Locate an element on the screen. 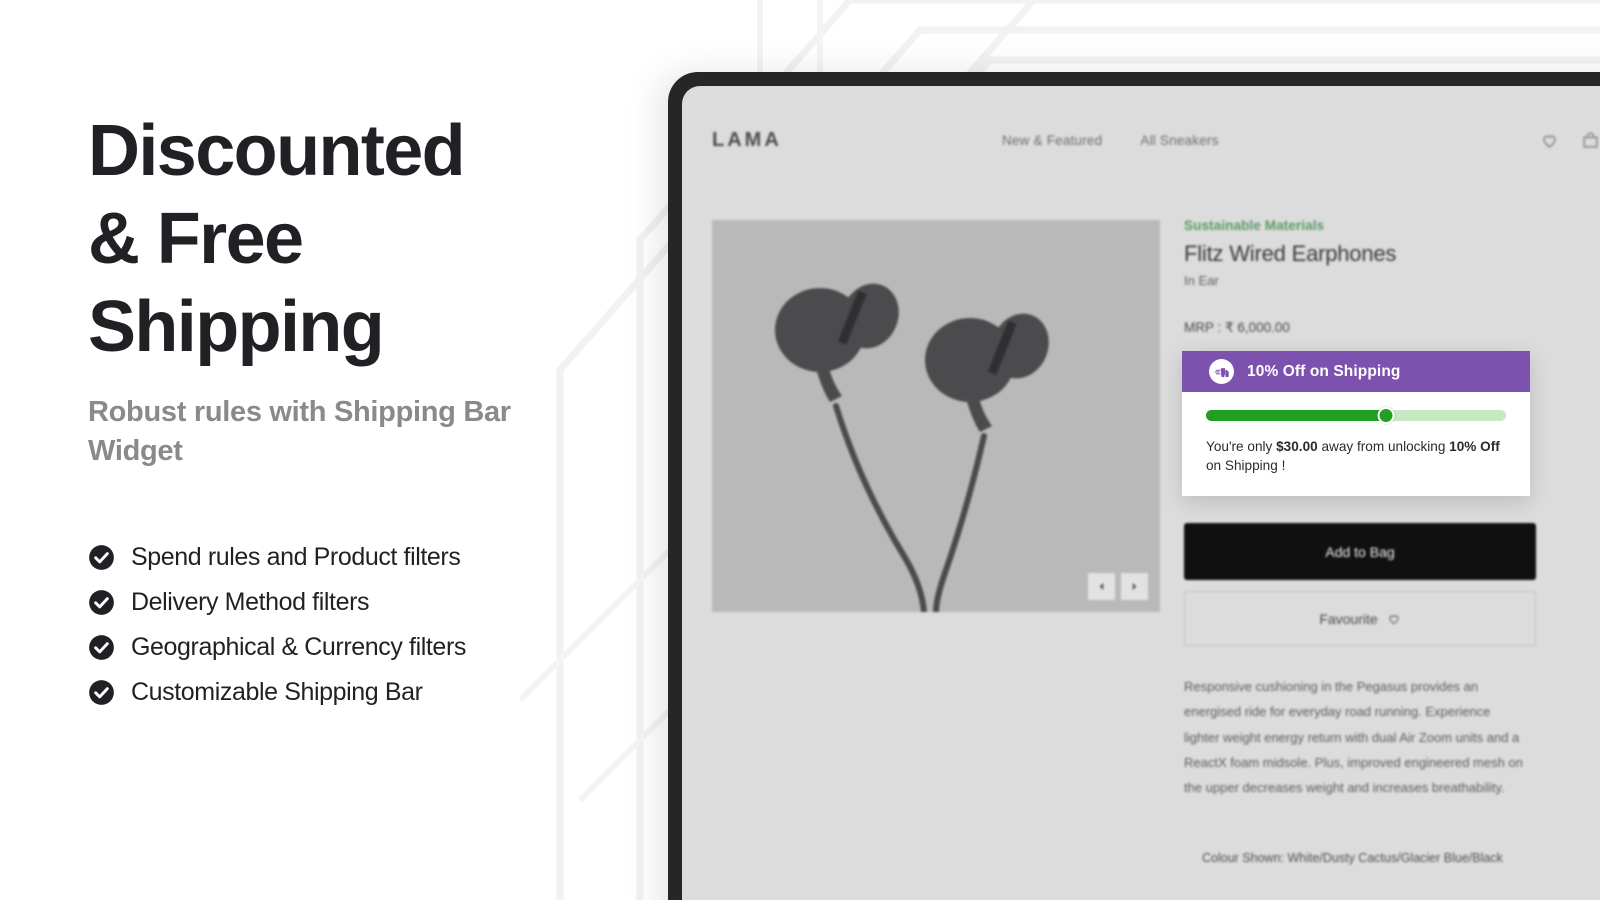 The height and width of the screenshot is (900, 1600). storefront-header: LAMA New & Featured All Sneakers is located at coordinates (1141, 140).